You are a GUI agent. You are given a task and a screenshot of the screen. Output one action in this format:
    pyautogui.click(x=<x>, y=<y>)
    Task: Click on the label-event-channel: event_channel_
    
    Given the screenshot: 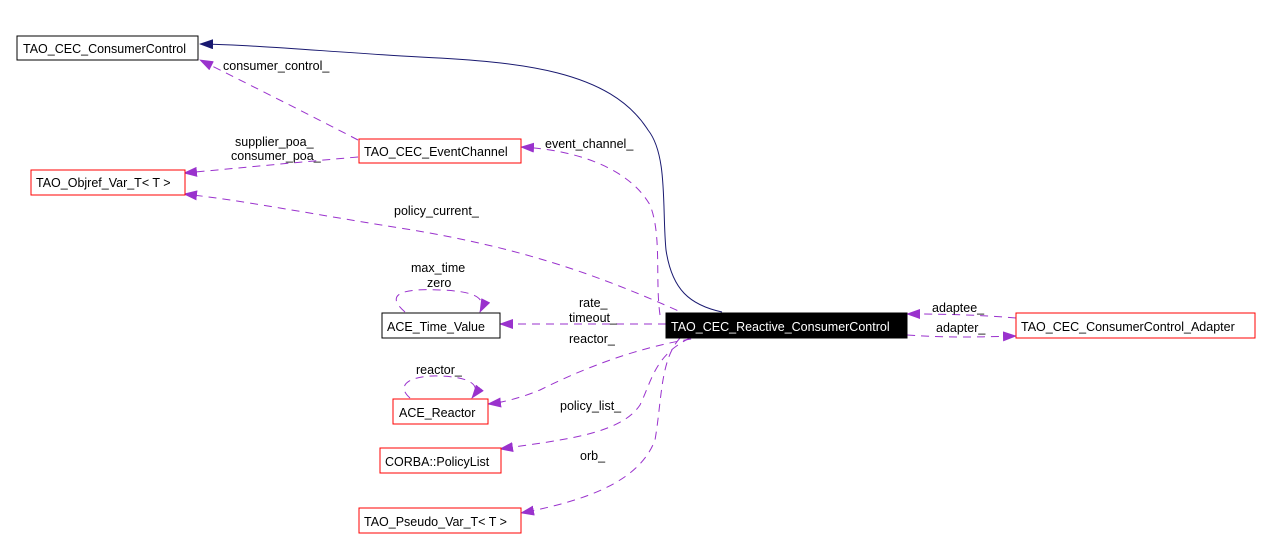 What is the action you would take?
    pyautogui.click(x=589, y=144)
    